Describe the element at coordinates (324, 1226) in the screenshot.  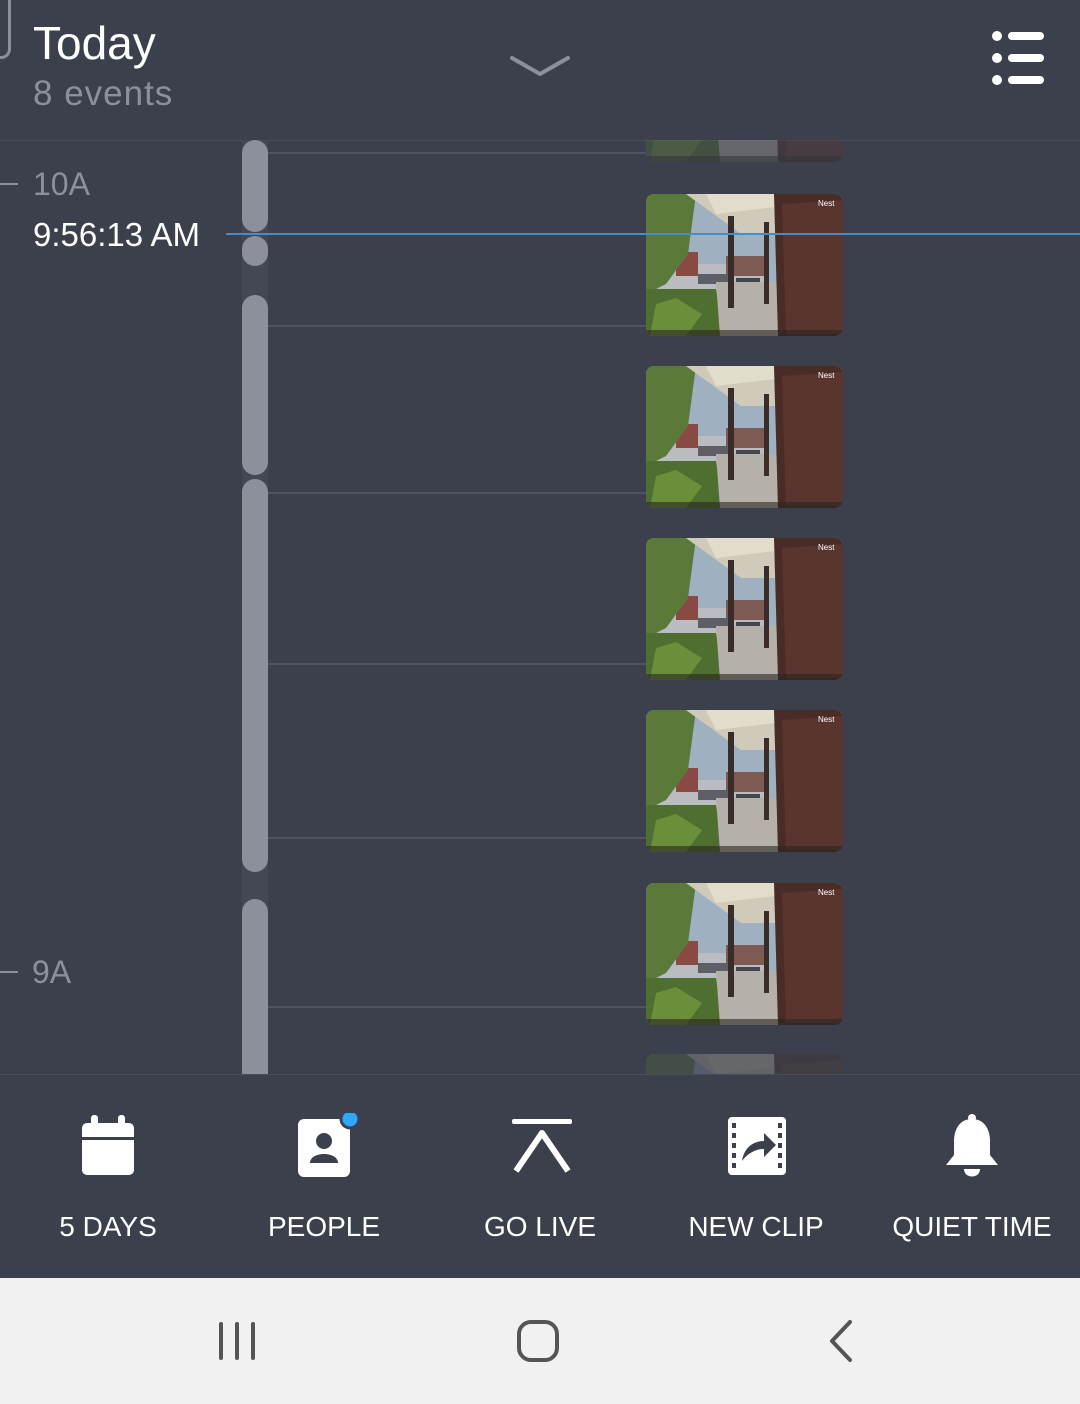
I see `people-label: PEOPLE` at that location.